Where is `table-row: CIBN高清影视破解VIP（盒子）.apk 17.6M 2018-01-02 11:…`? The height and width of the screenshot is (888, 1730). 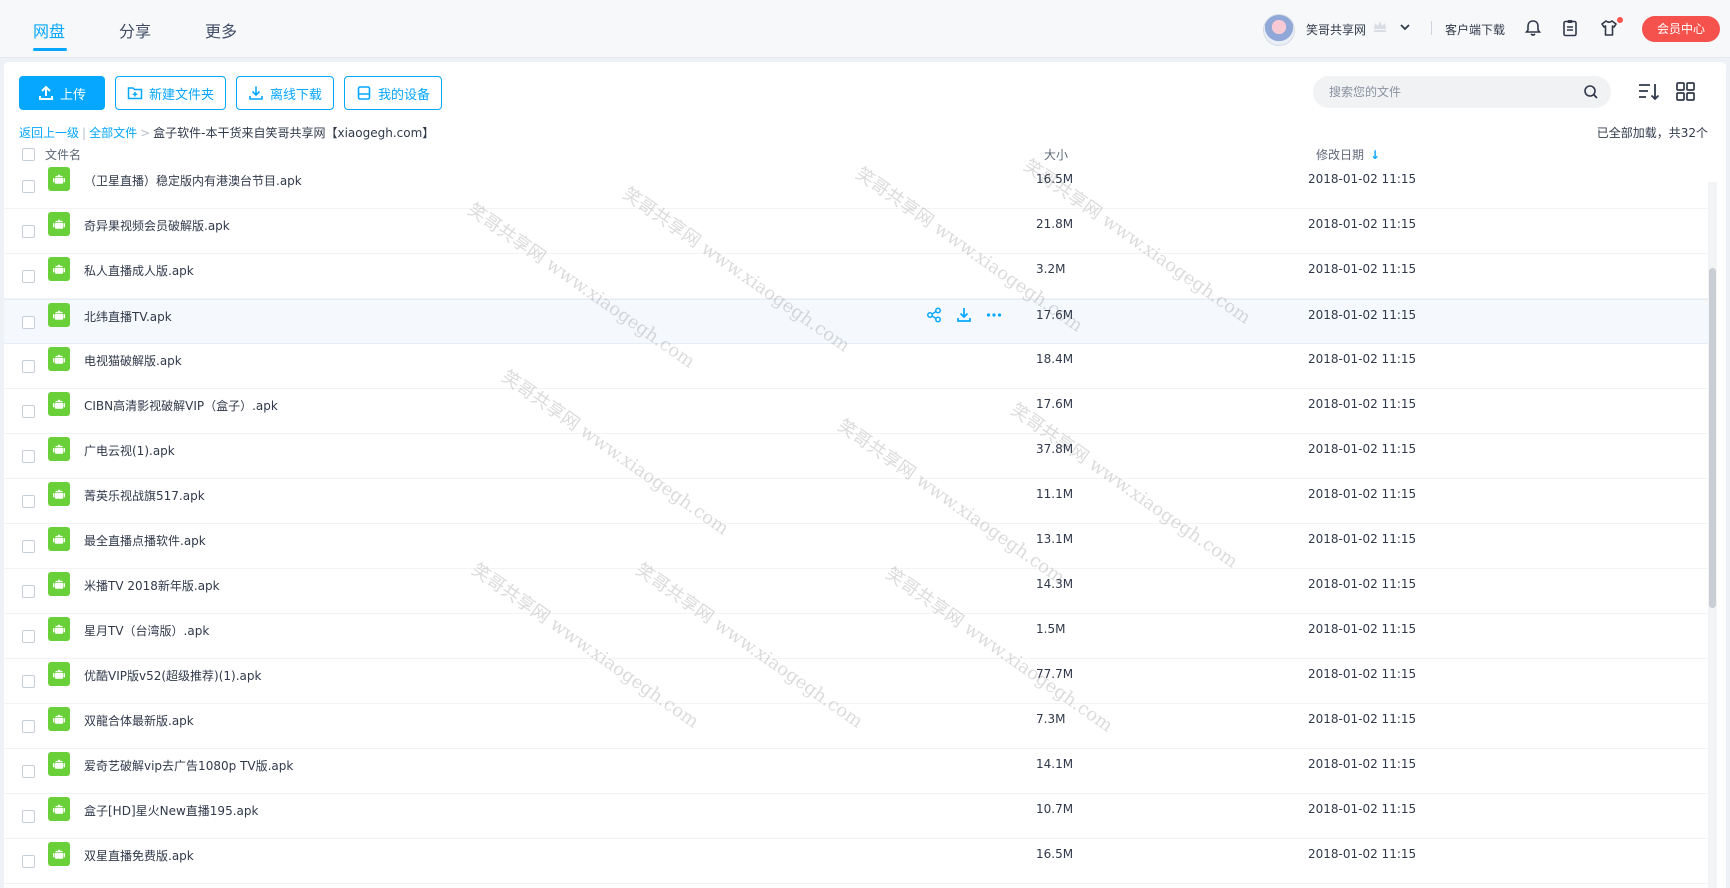
table-row: CIBN高清影视破解VIP（盒子）.apk 17.6M 2018-01-02 11:… is located at coordinates (856, 411).